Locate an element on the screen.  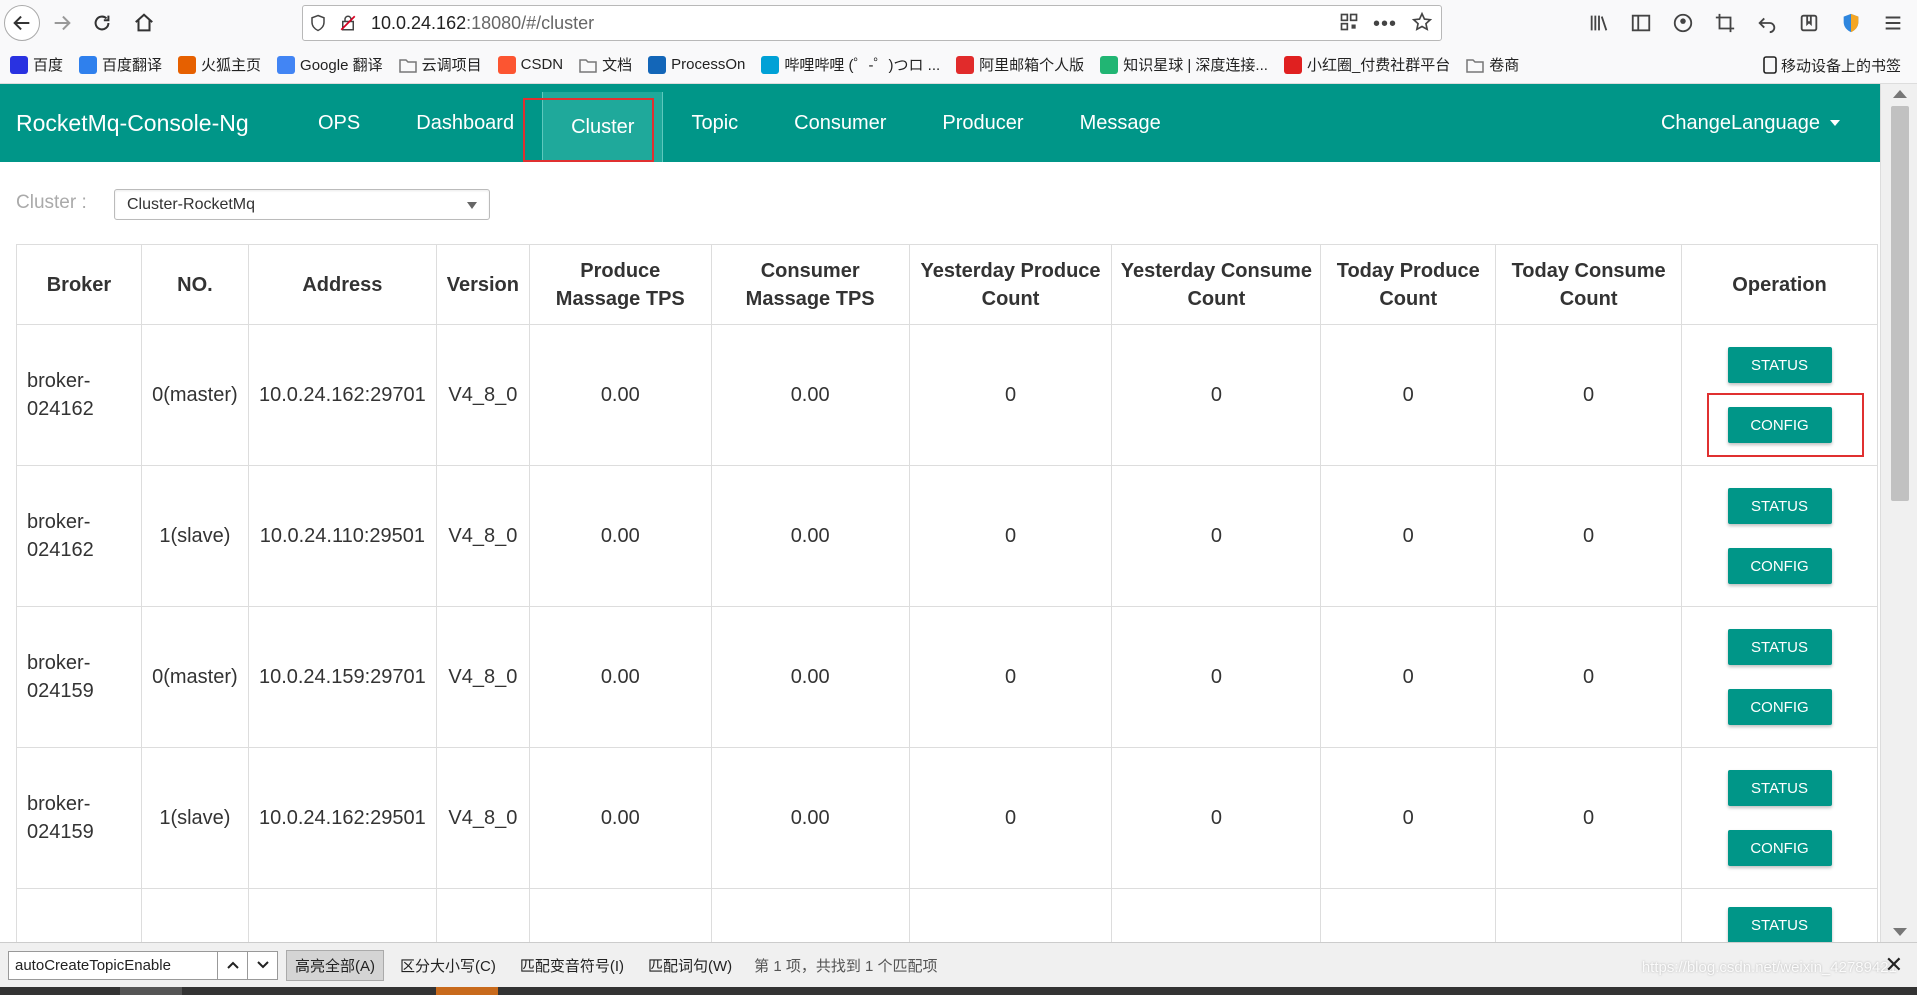
find-input: autoCreateTopicEnable is located at coordinates (113, 965).